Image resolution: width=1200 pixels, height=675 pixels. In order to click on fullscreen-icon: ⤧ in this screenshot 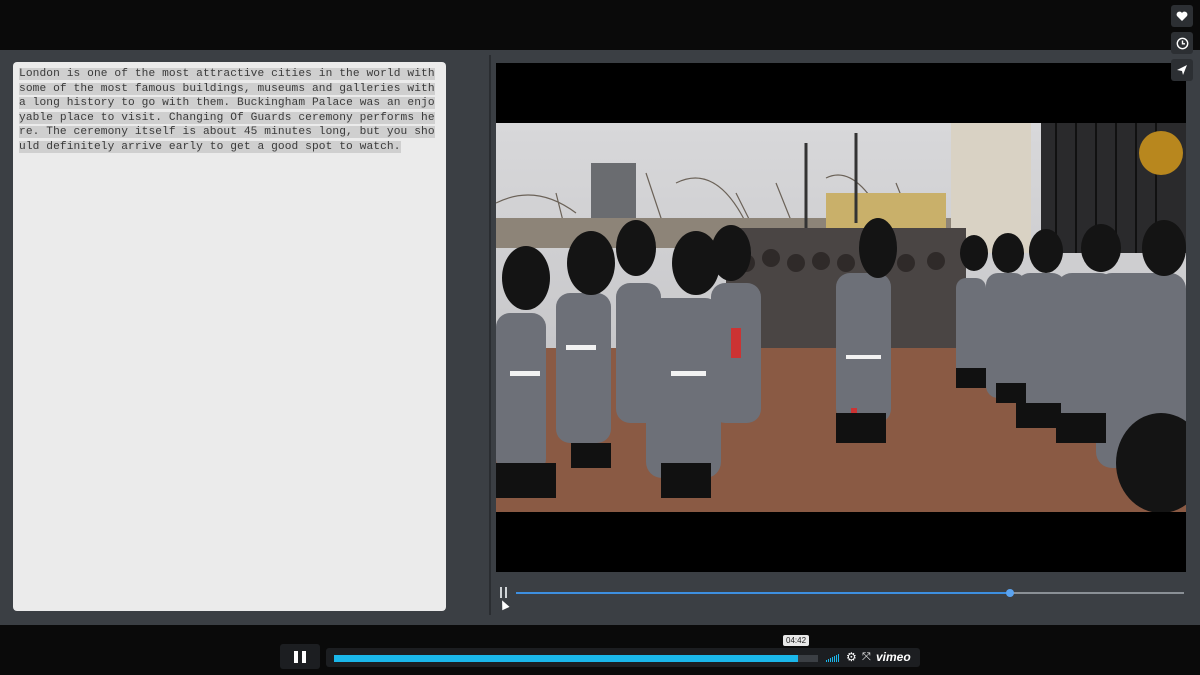, I will do `click(866, 657)`.